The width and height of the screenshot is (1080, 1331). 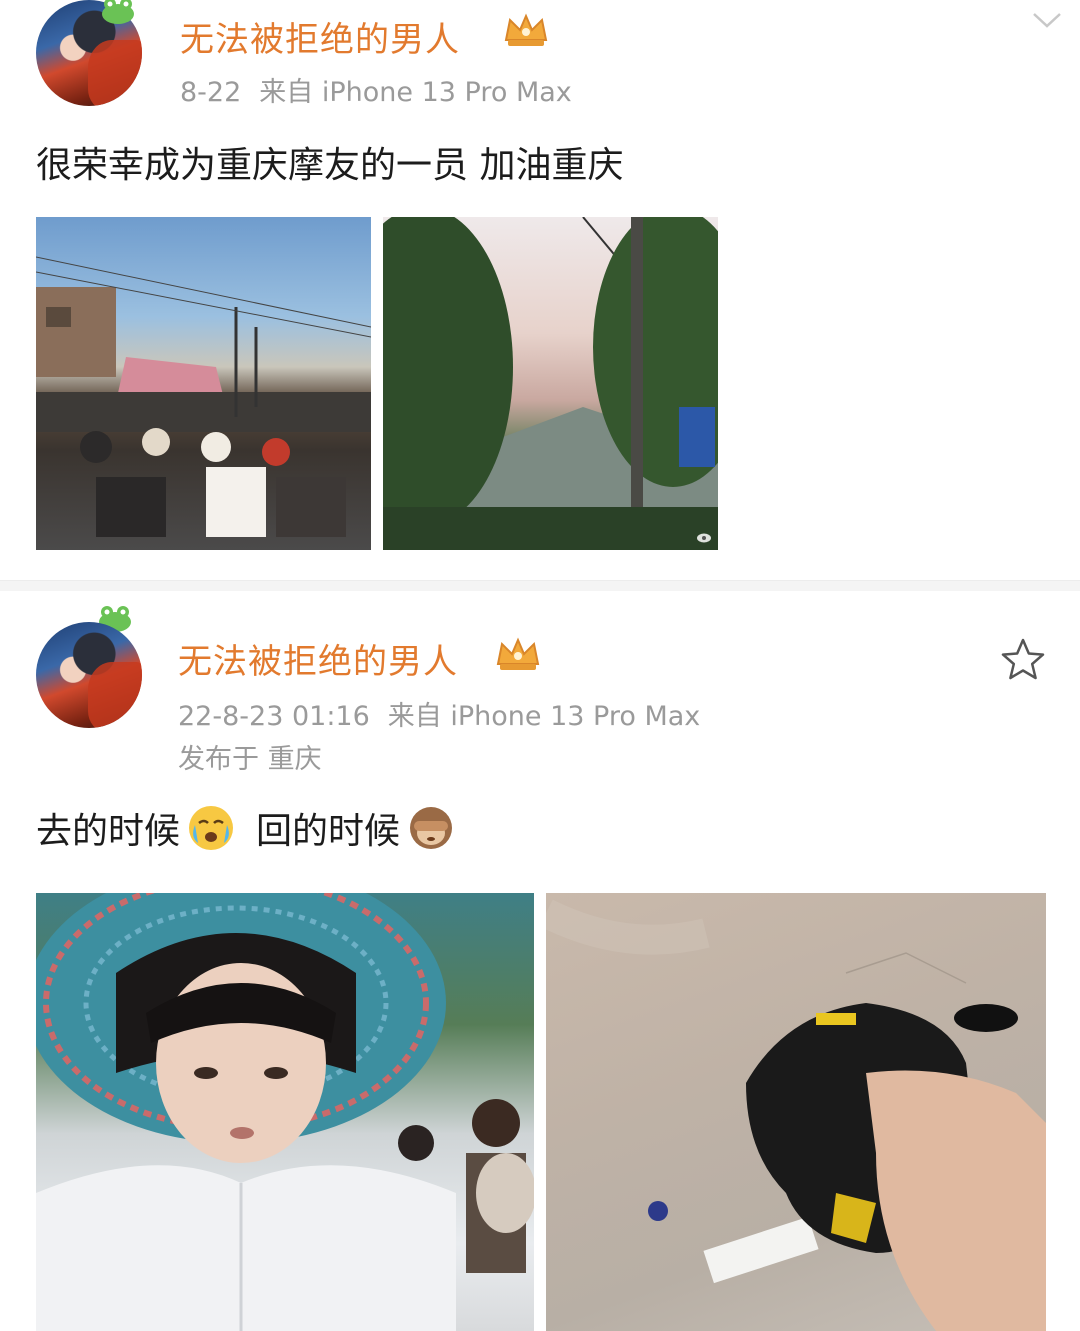 I want to click on post-meta: 8-22 来自 iPhone 13 Pro Max, so click(x=385, y=89).